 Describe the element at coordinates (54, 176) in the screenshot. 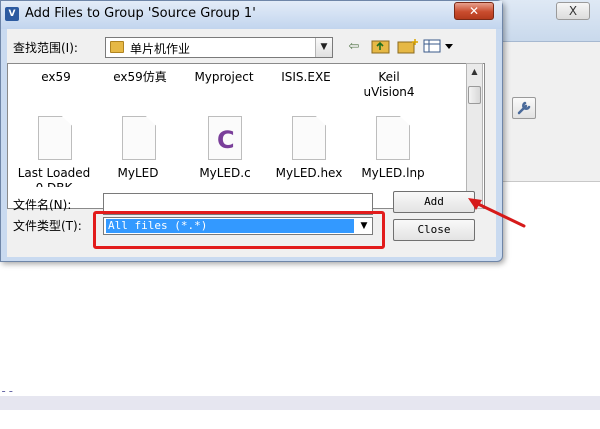

I see `list-item: Last Loaded 0.DBK` at that location.